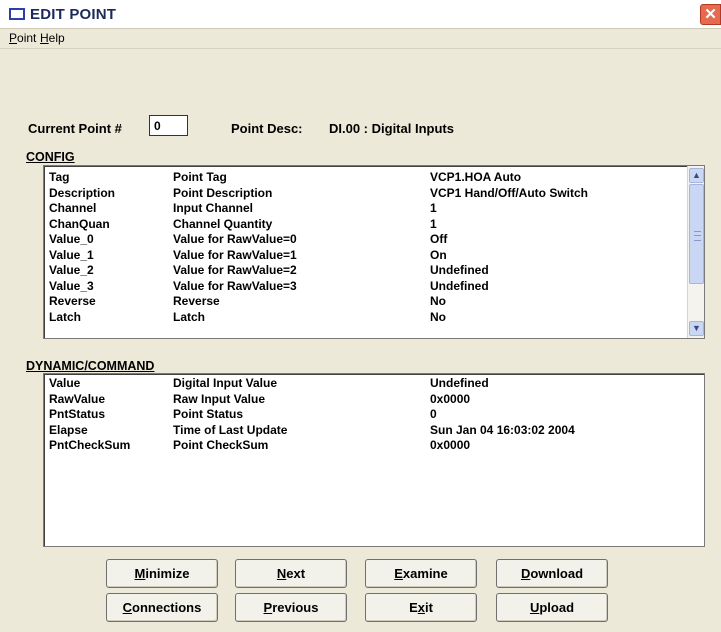  I want to click on cell-name: Channel, so click(73, 208).